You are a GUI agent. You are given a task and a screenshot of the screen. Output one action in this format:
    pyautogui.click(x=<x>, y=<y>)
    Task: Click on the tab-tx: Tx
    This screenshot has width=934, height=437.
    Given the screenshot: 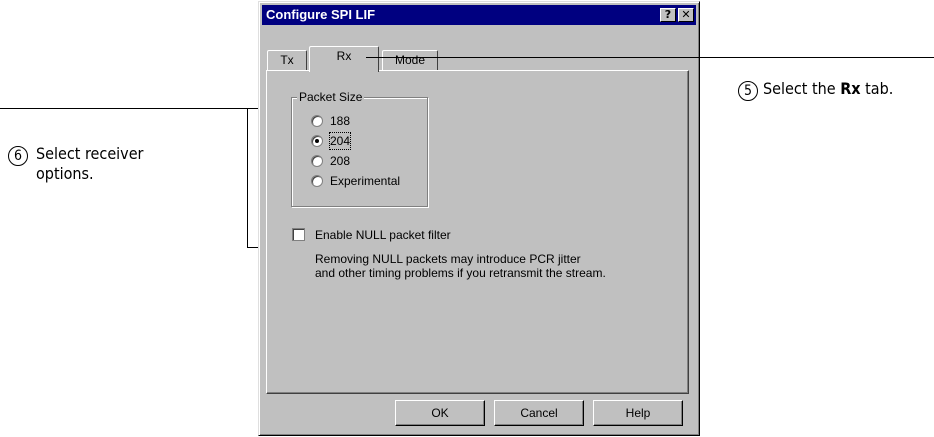 What is the action you would take?
    pyautogui.click(x=287, y=60)
    